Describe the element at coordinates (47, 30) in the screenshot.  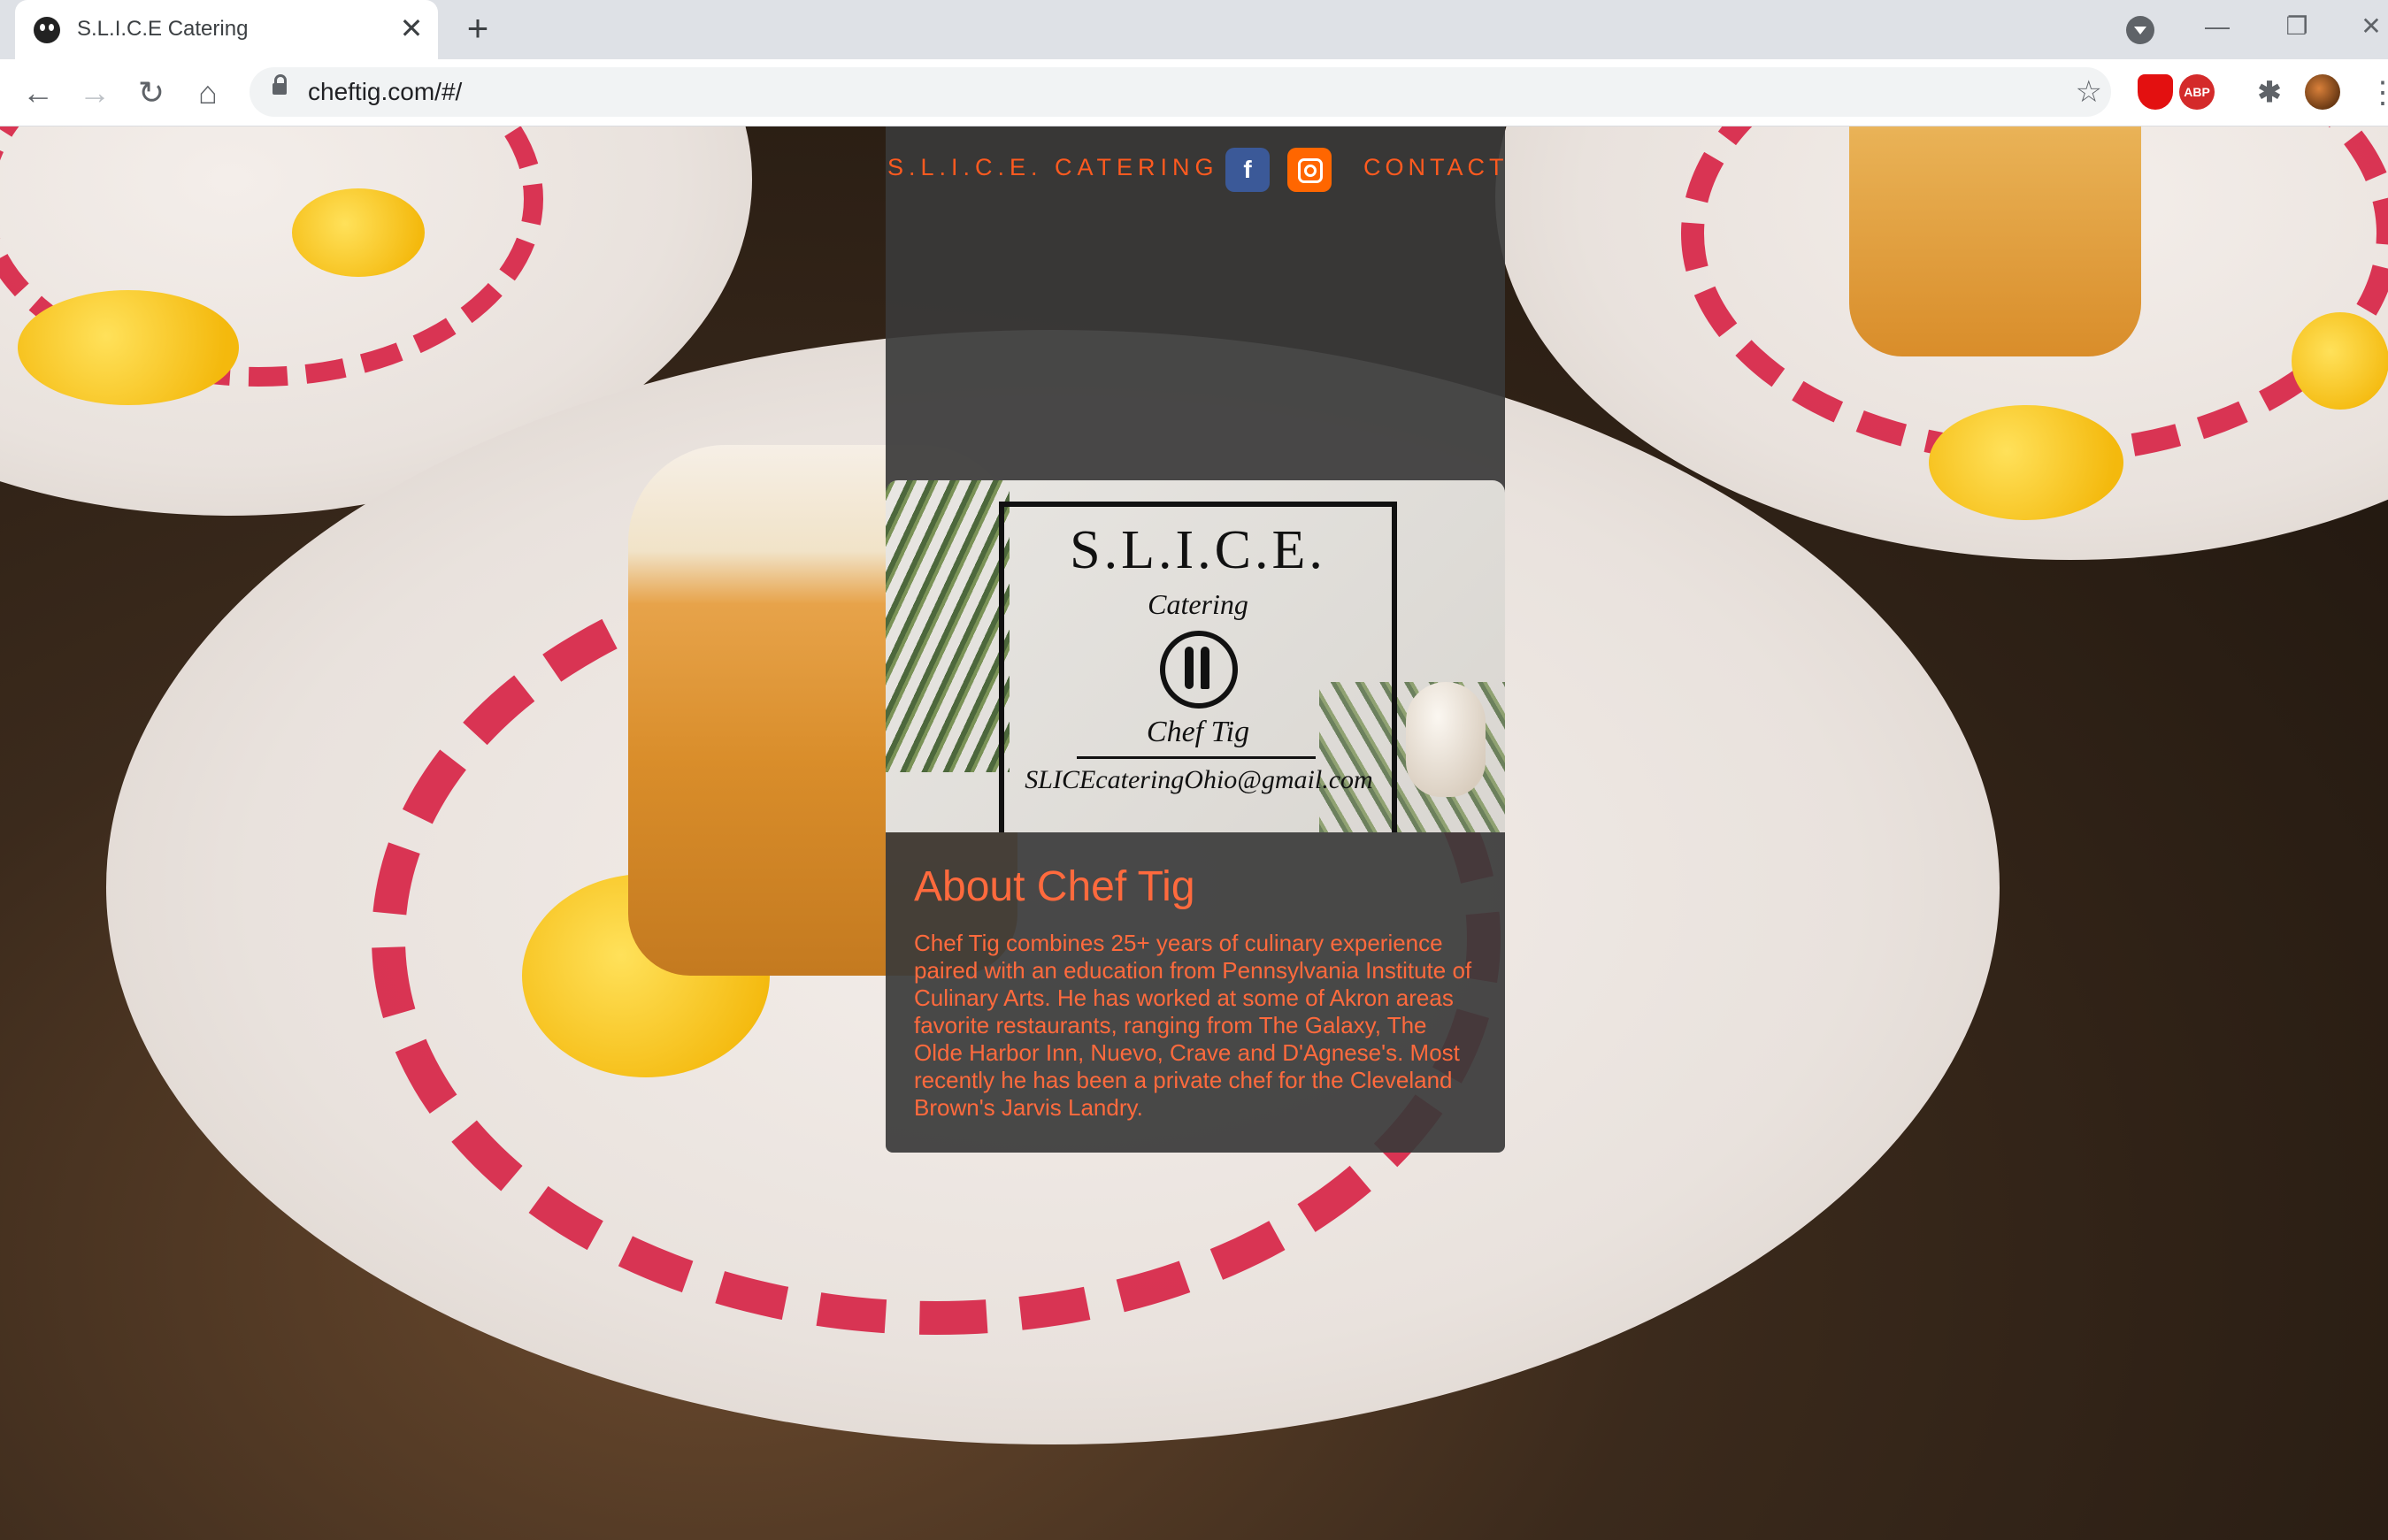
I see `favicon-icon` at that location.